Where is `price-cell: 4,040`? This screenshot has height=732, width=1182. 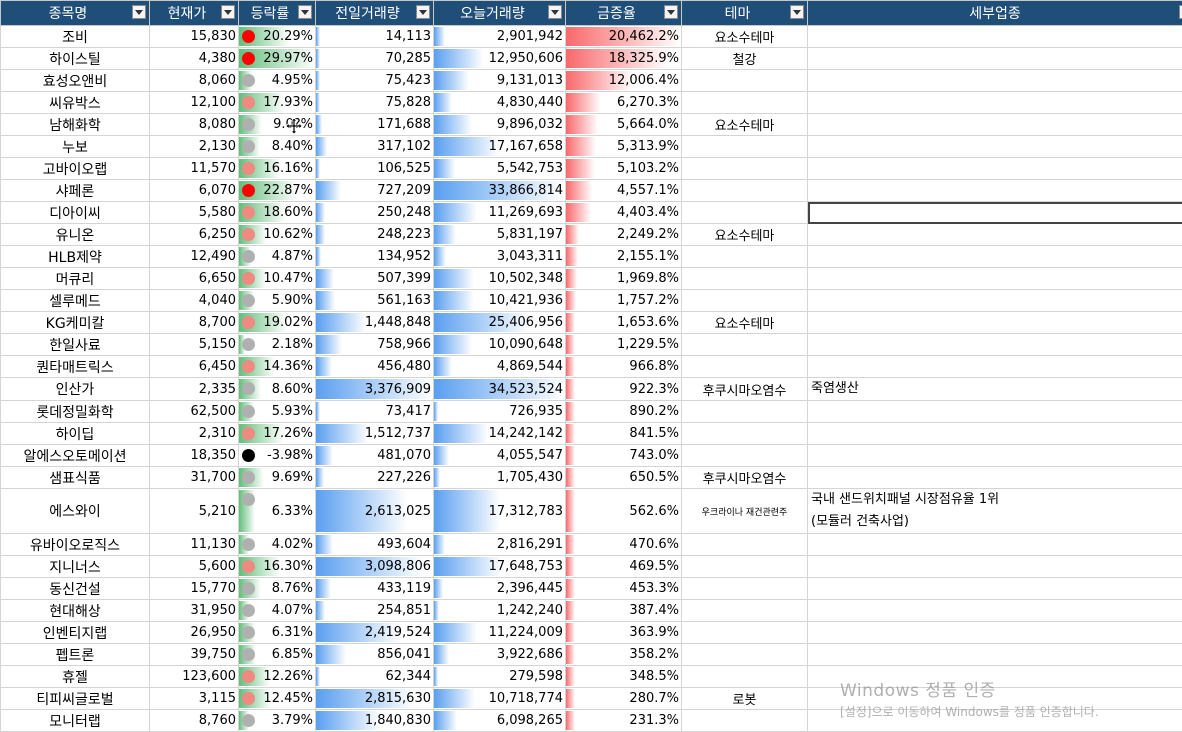 price-cell: 4,040 is located at coordinates (194, 300).